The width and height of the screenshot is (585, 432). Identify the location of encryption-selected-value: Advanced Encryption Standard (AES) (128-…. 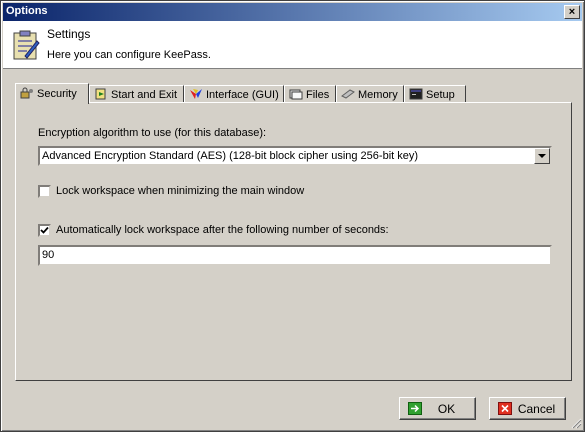
(230, 156).